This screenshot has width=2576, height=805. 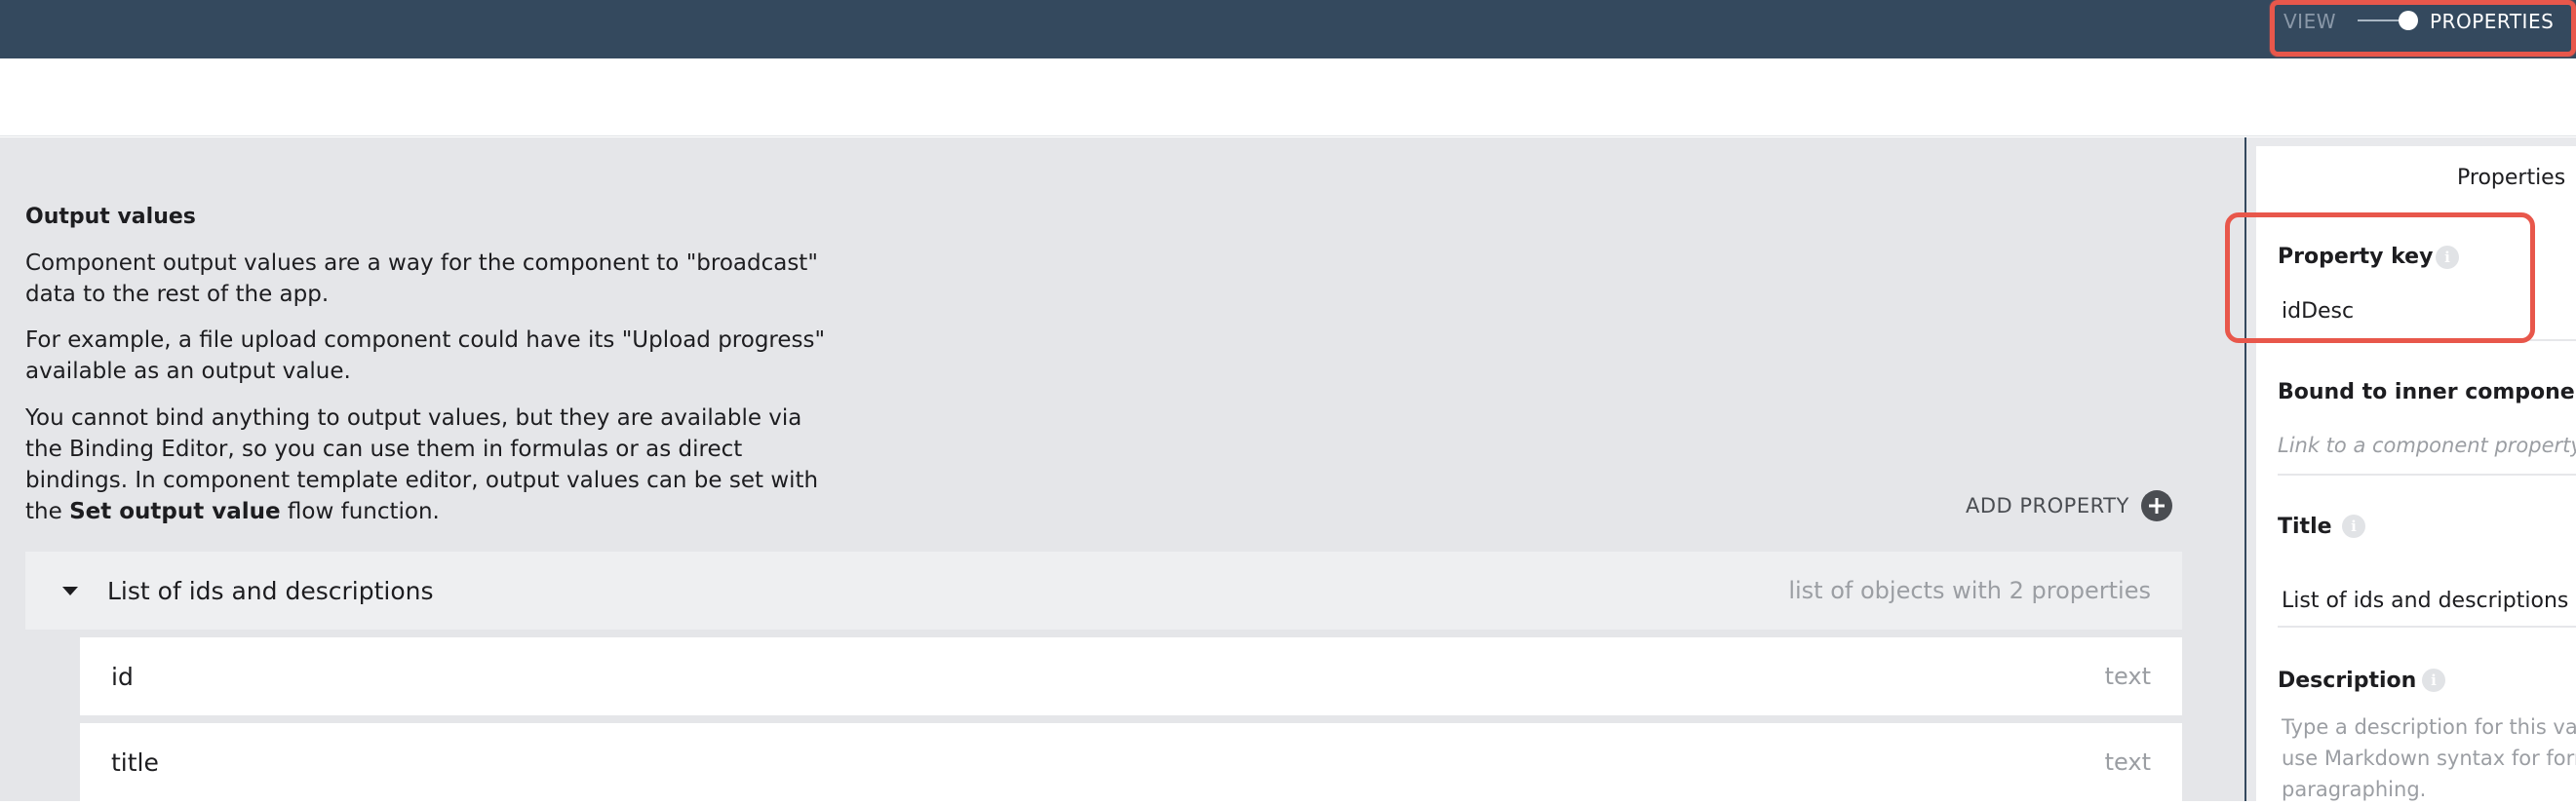 I want to click on description-placeholder-line: use Markdown syntax for form, so click(x=2429, y=758).